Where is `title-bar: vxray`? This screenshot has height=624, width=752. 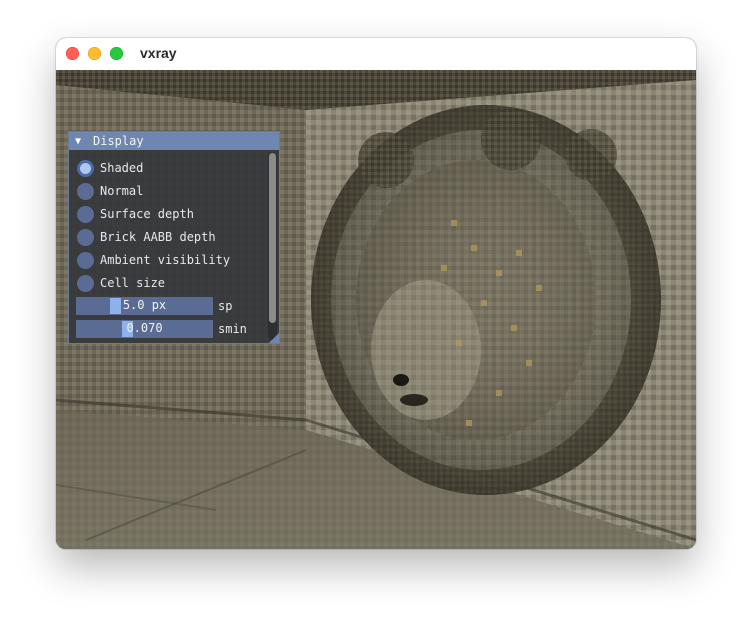 title-bar: vxray is located at coordinates (376, 54).